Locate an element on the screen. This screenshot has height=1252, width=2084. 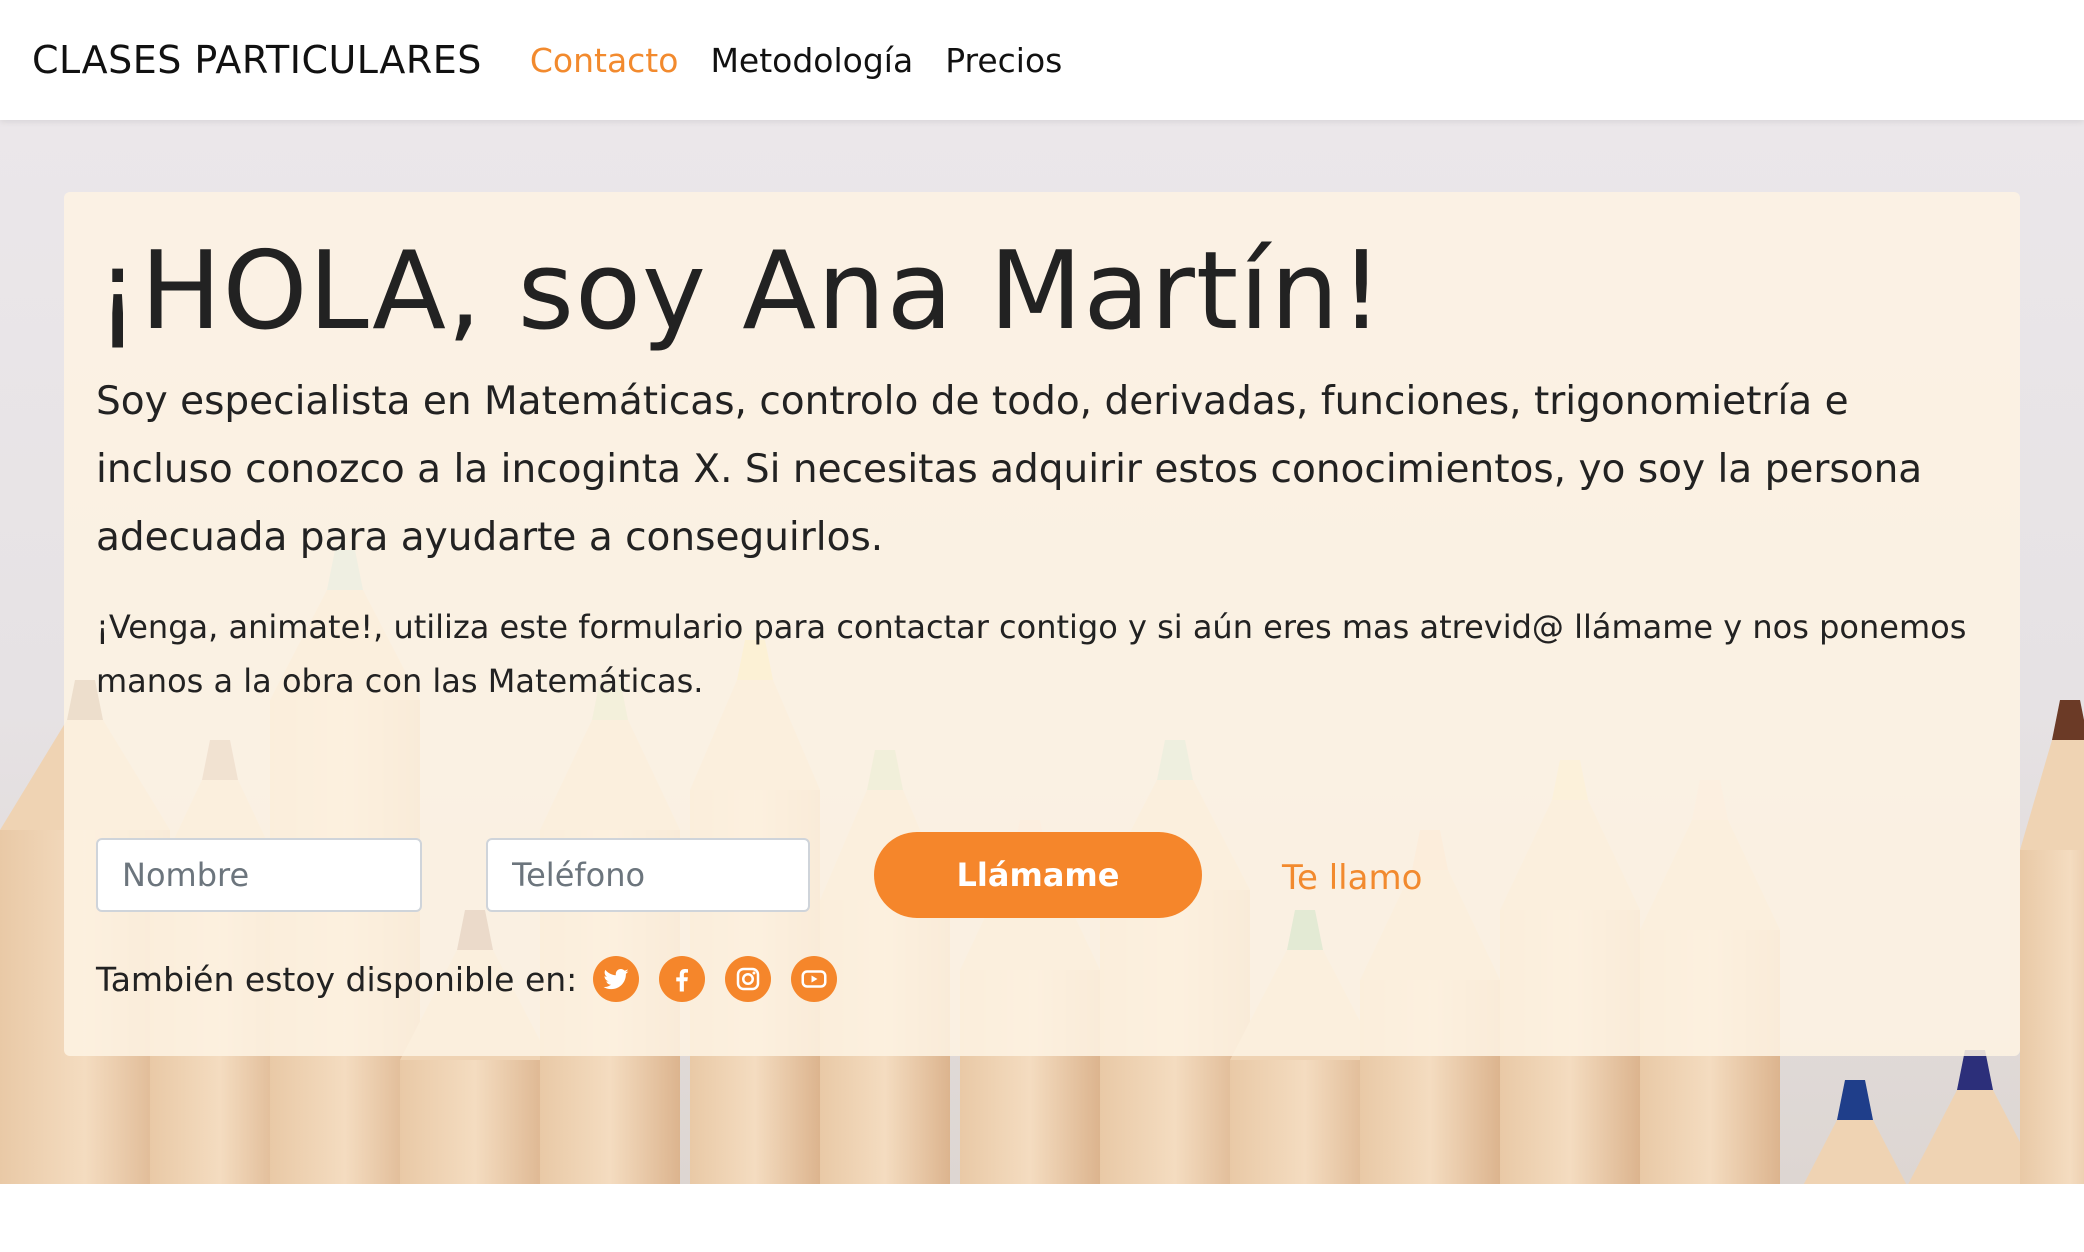
facebook-icon is located at coordinates (682, 979).